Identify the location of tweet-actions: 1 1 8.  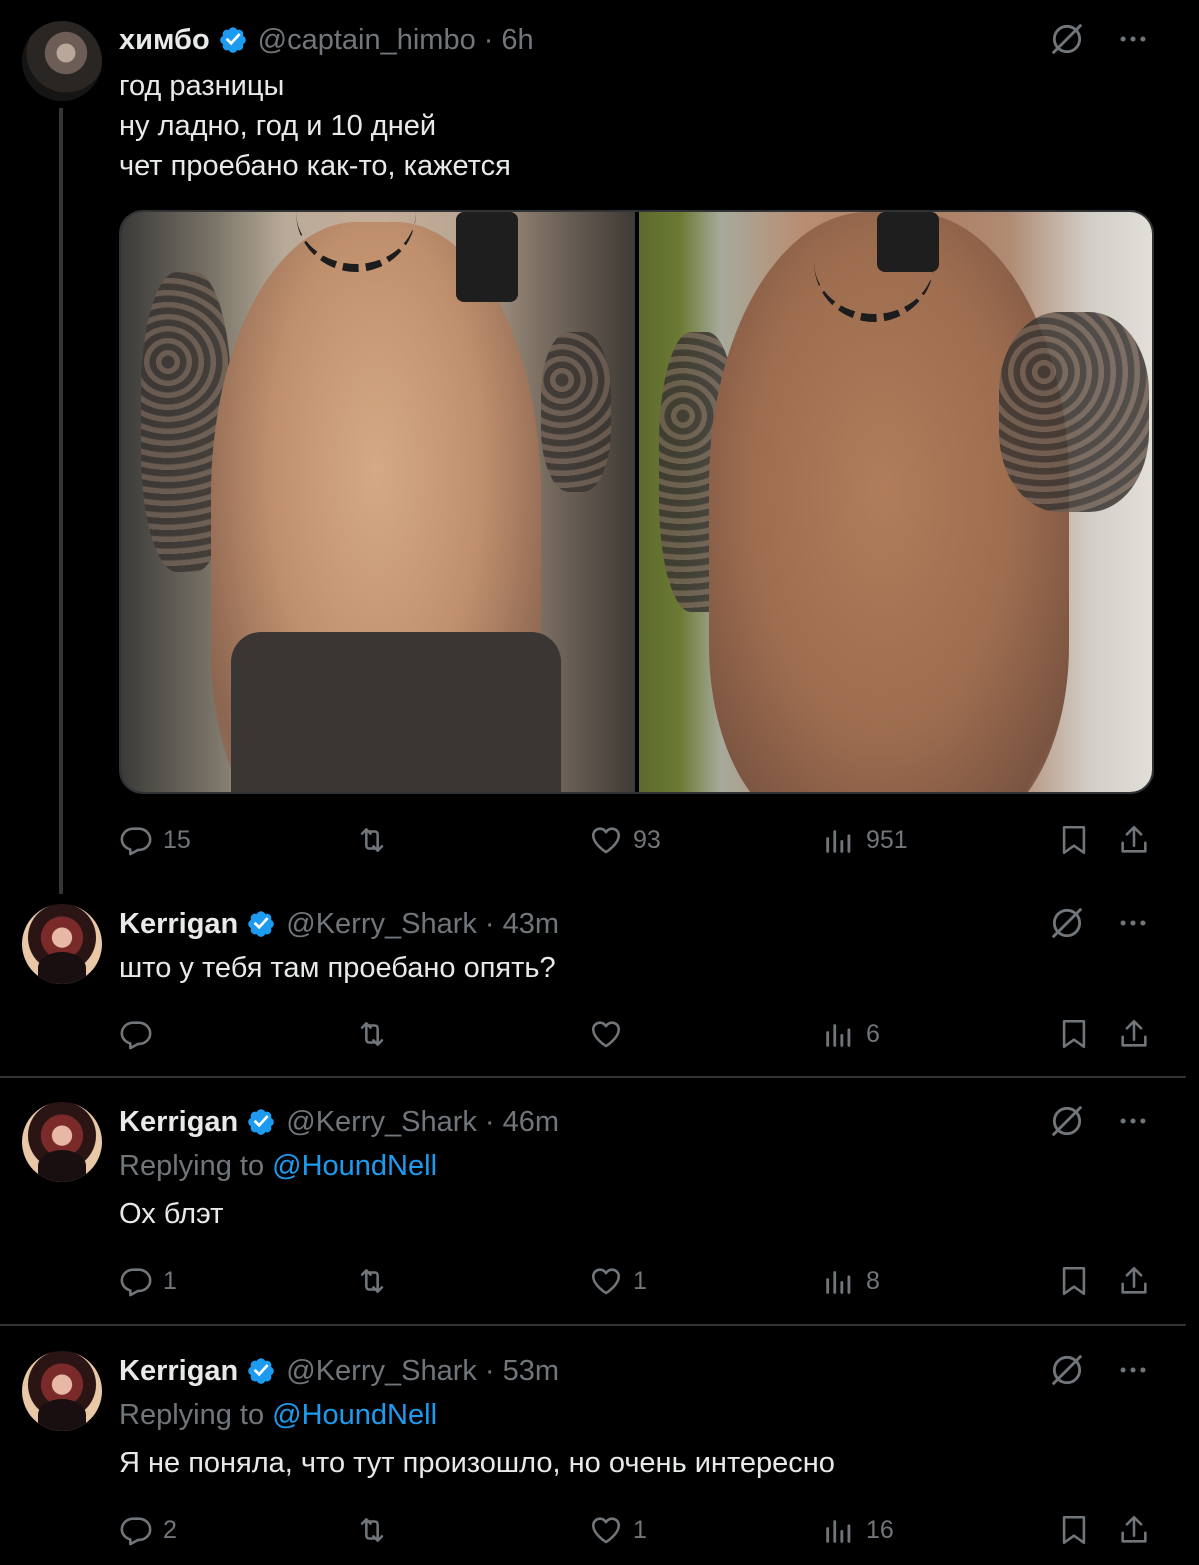
(639, 1281).